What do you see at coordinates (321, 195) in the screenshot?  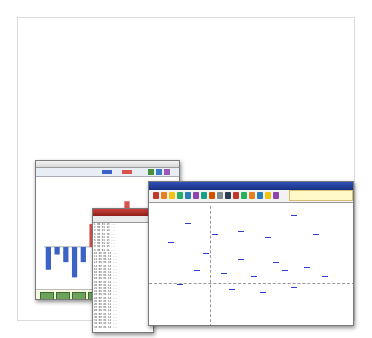 I see `info-note` at bounding box center [321, 195].